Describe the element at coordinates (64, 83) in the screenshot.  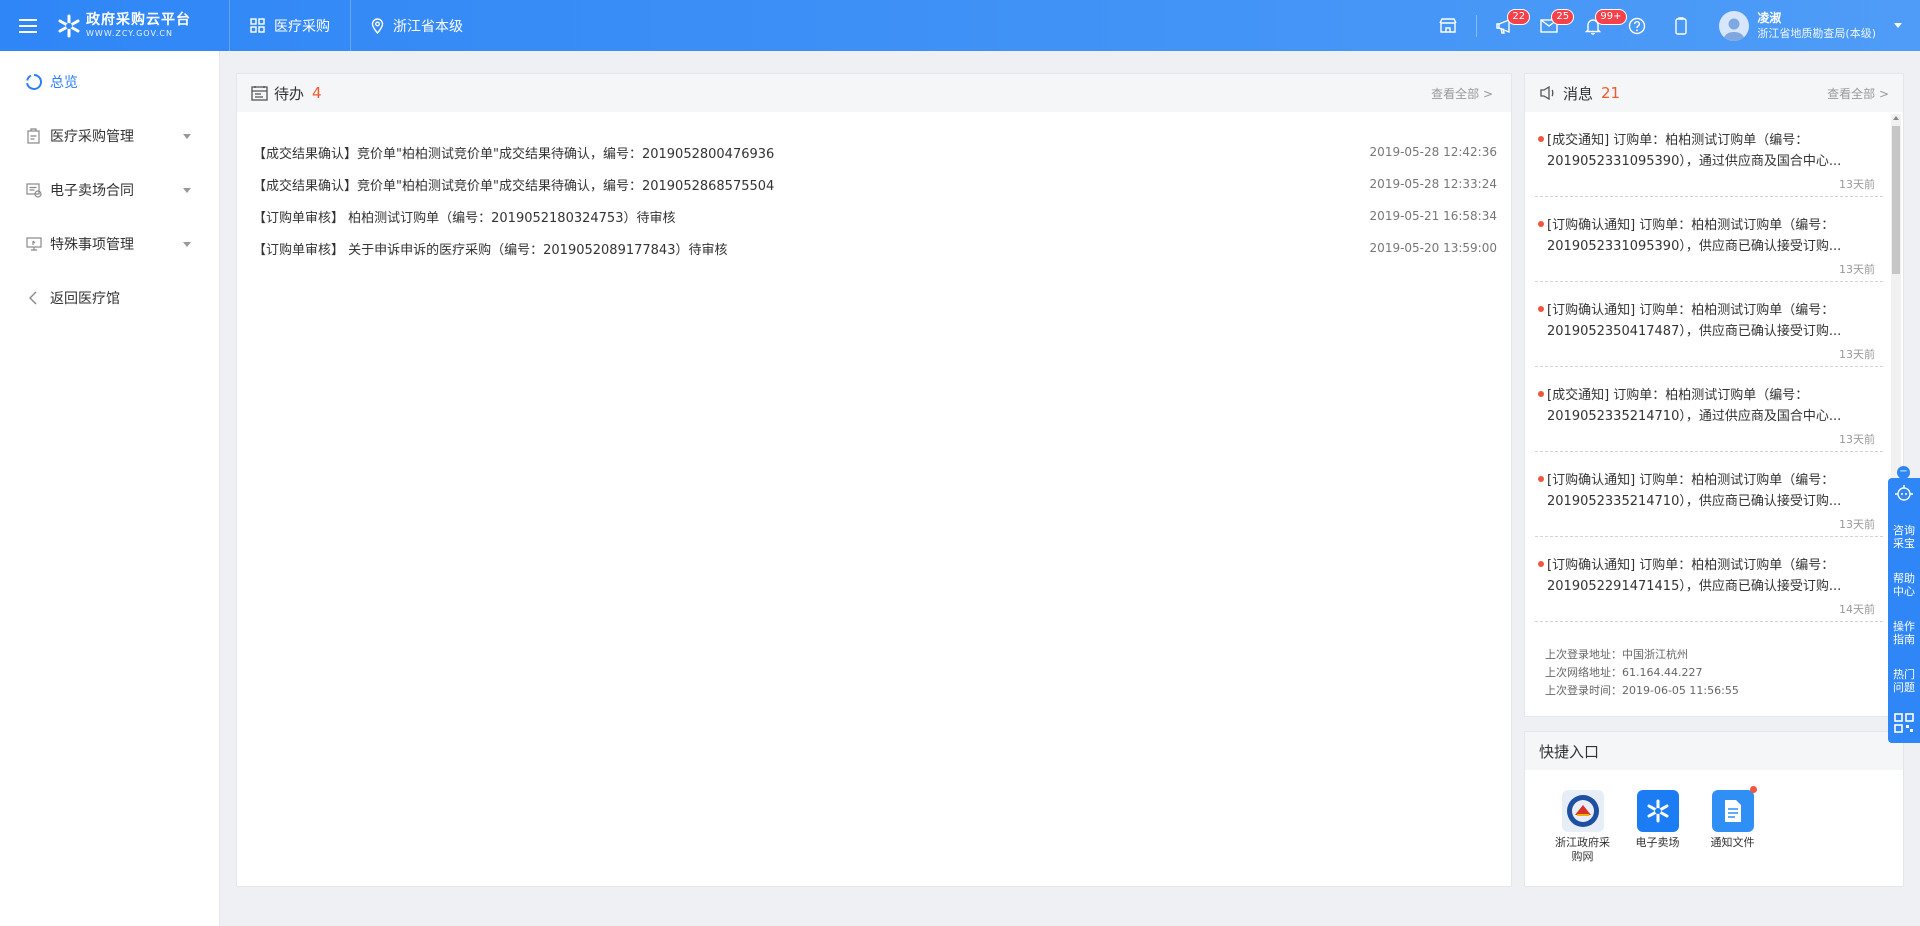
I see `sidebar-item-label: 总览` at that location.